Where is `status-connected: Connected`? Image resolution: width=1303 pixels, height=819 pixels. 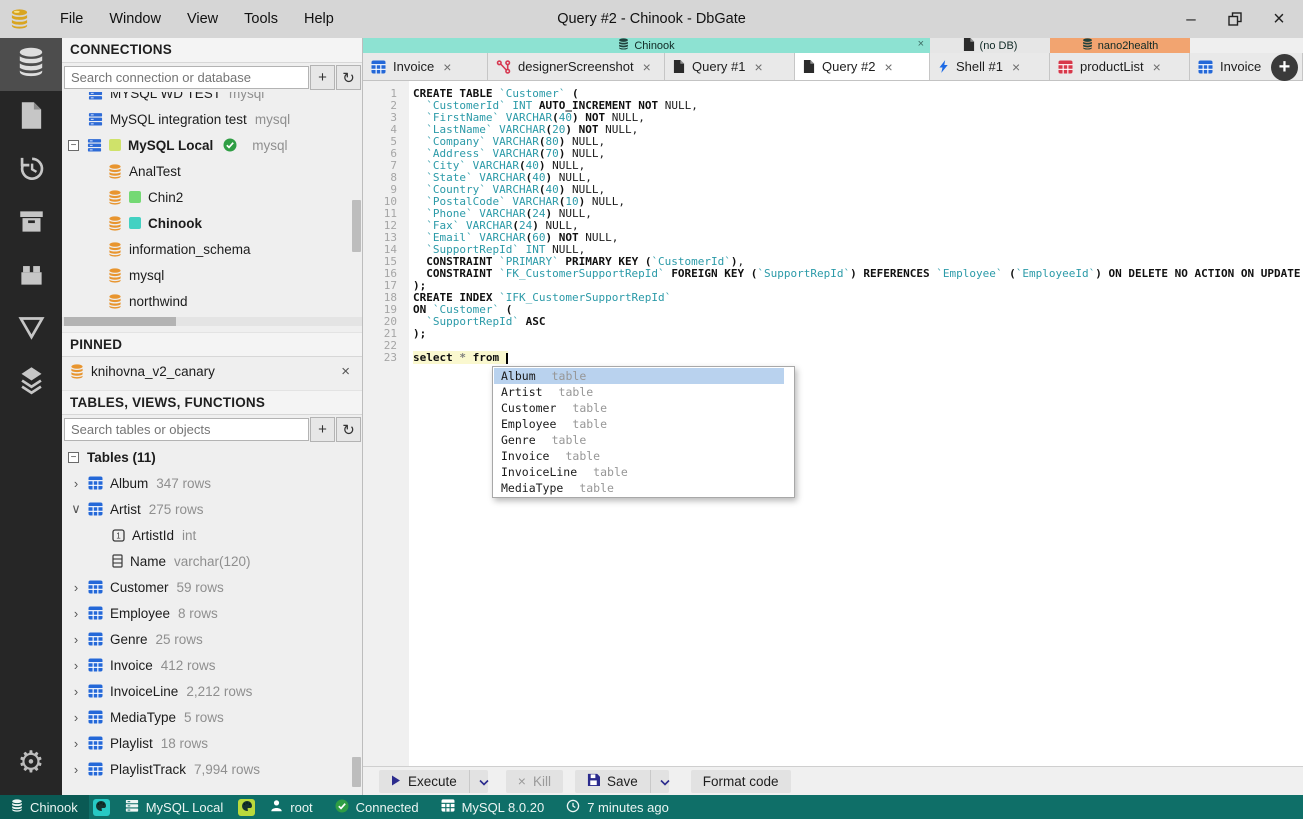 status-connected: Connected is located at coordinates (377, 807).